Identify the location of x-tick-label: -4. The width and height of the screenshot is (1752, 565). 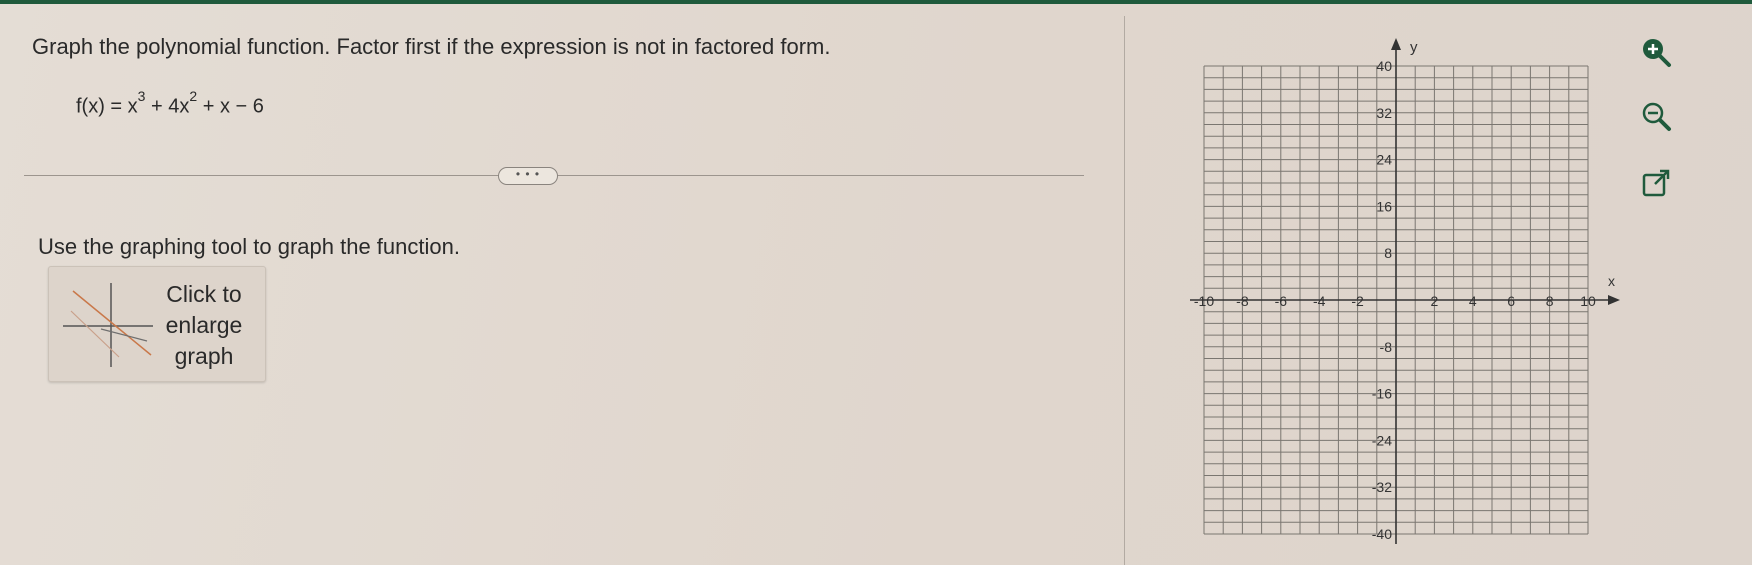
(1319, 301).